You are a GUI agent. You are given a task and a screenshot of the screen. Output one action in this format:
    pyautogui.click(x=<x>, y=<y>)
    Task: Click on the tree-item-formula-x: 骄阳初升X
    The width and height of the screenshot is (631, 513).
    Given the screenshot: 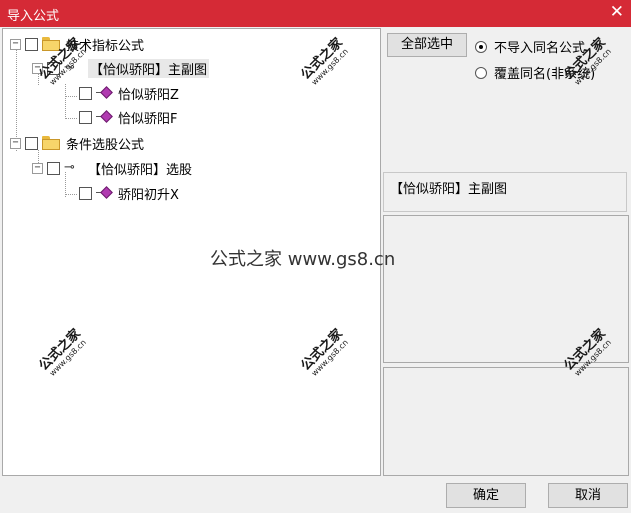 What is the action you would take?
    pyautogui.click(x=129, y=193)
    